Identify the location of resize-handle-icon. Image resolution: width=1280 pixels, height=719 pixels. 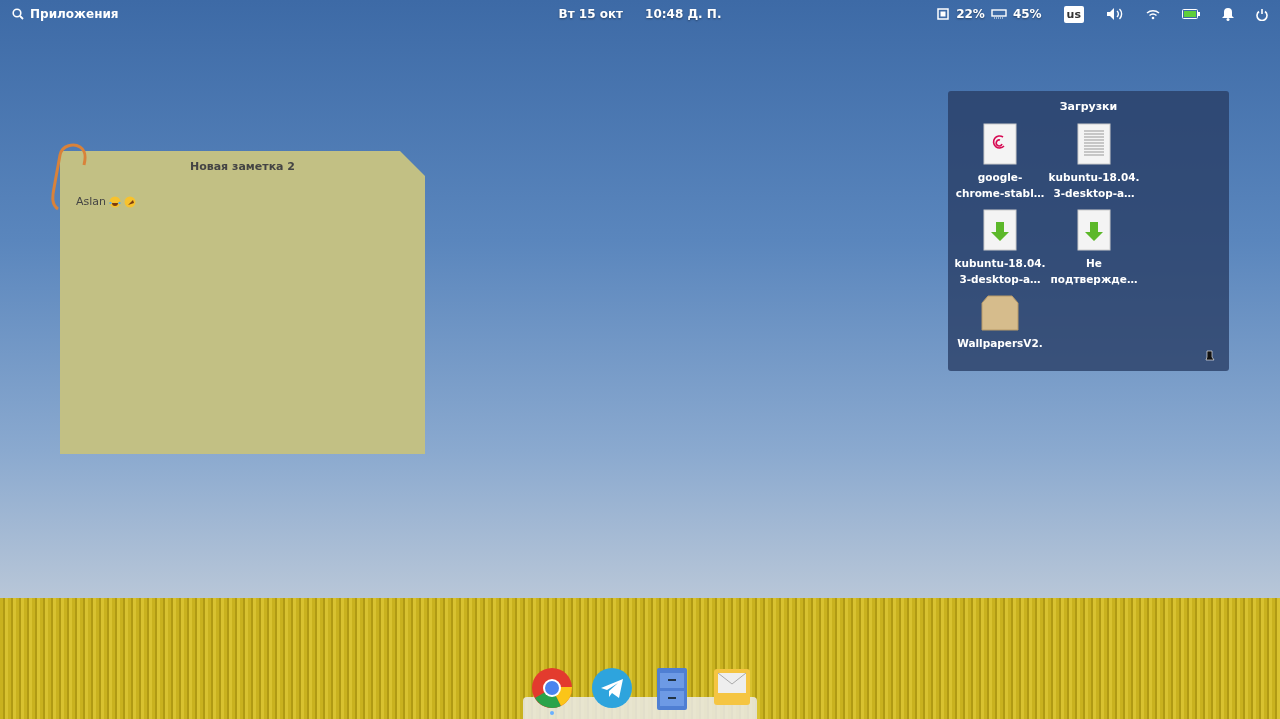
(1210, 355).